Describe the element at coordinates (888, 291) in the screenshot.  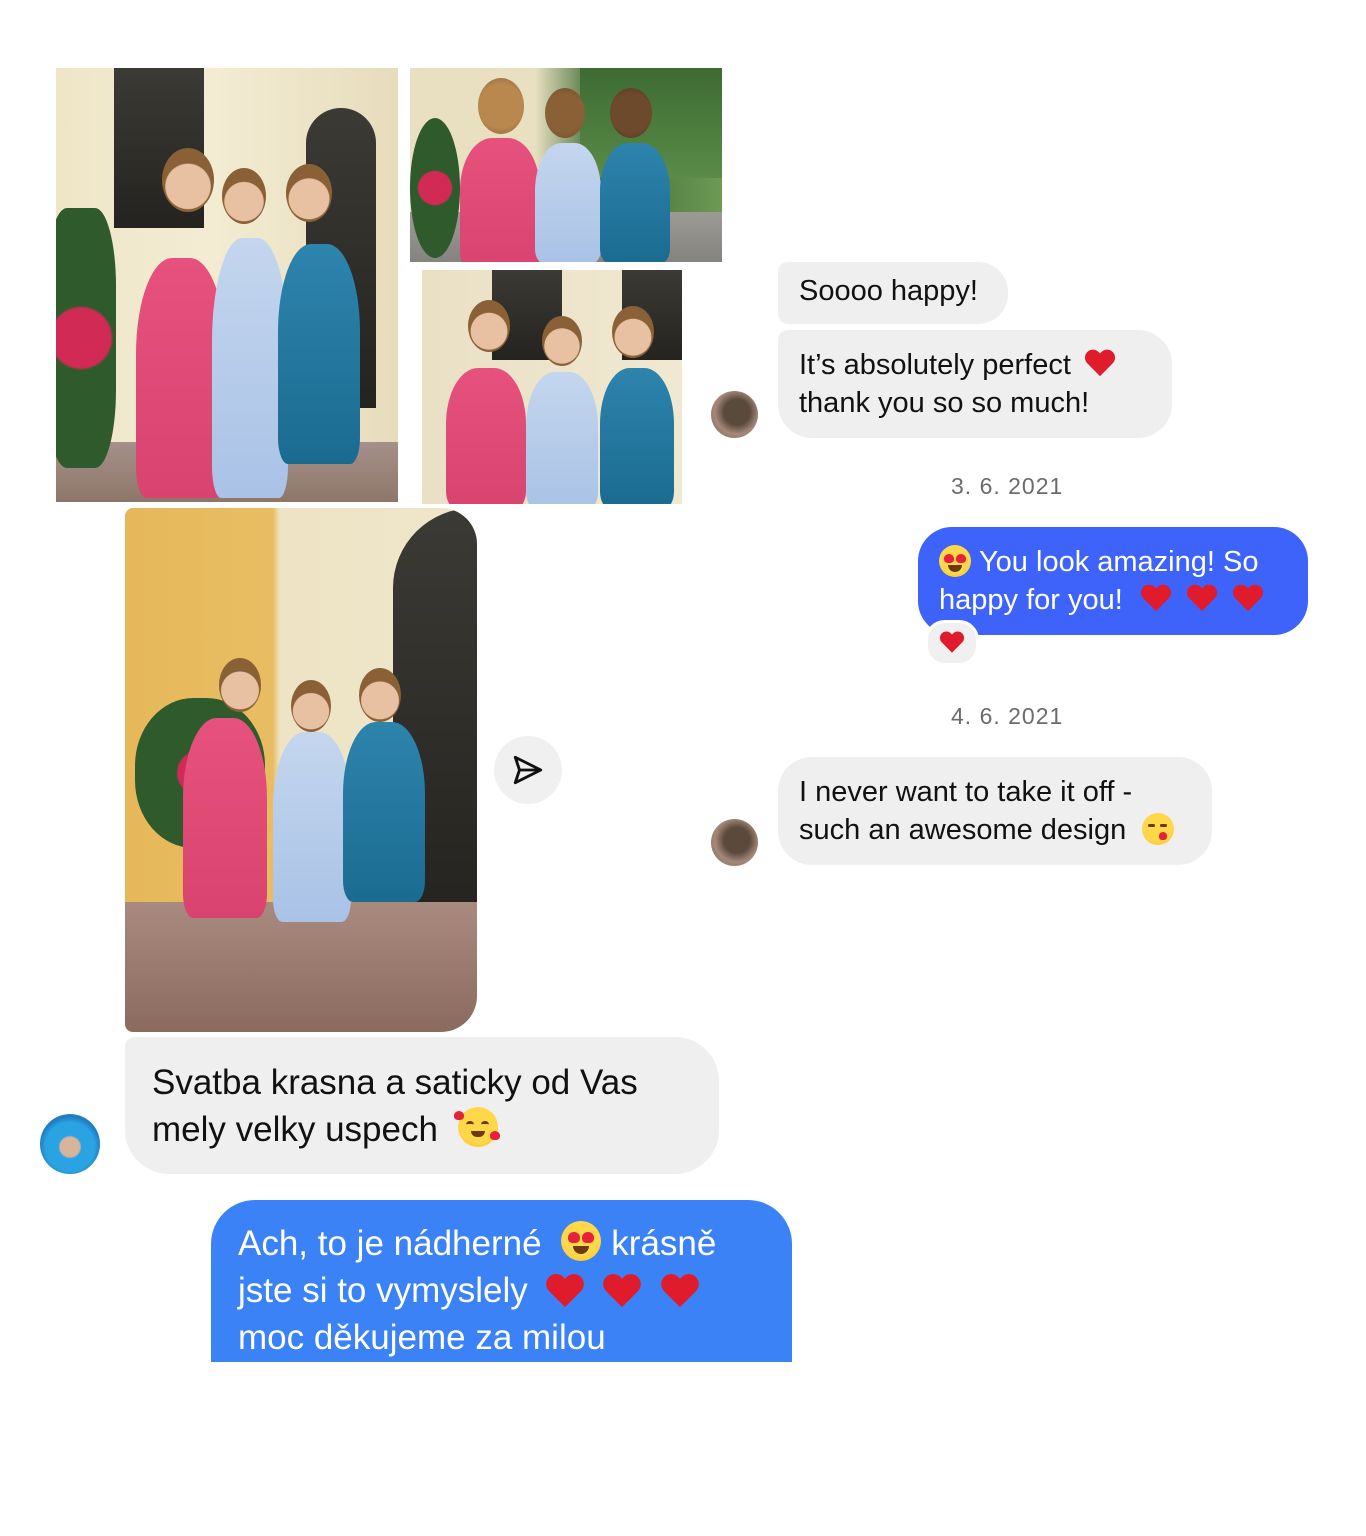
I see `message-text: Soooo happy!` at that location.